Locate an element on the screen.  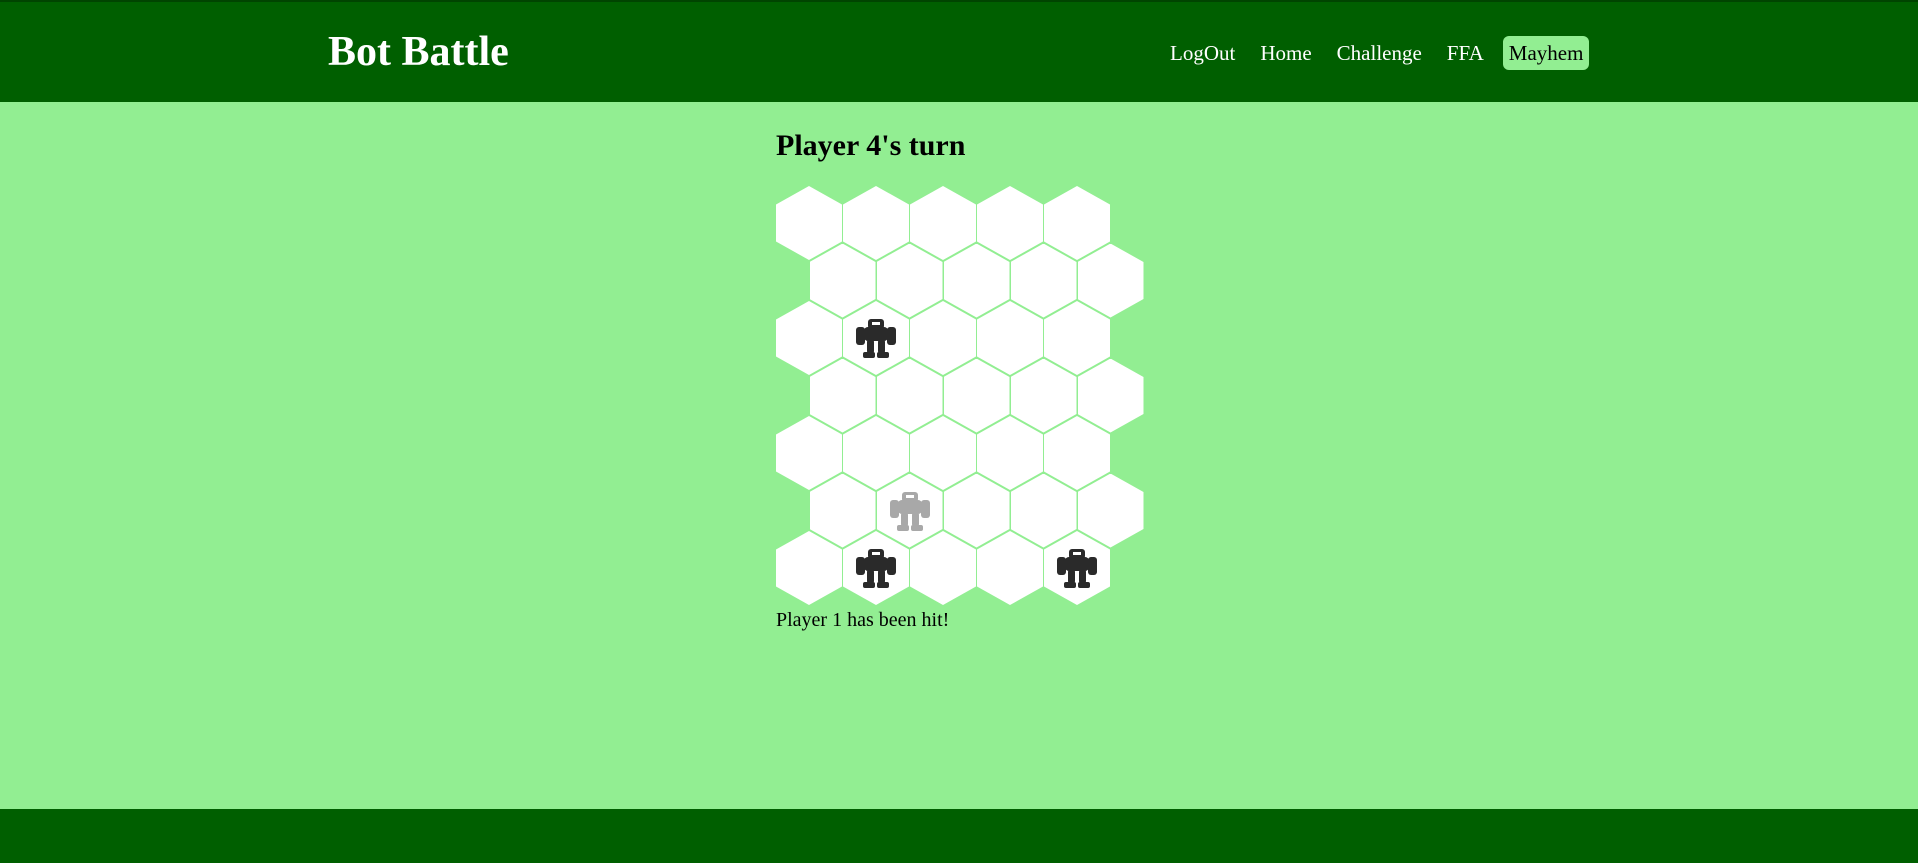
nav-ffa-link: FFA is located at coordinates (1465, 53).